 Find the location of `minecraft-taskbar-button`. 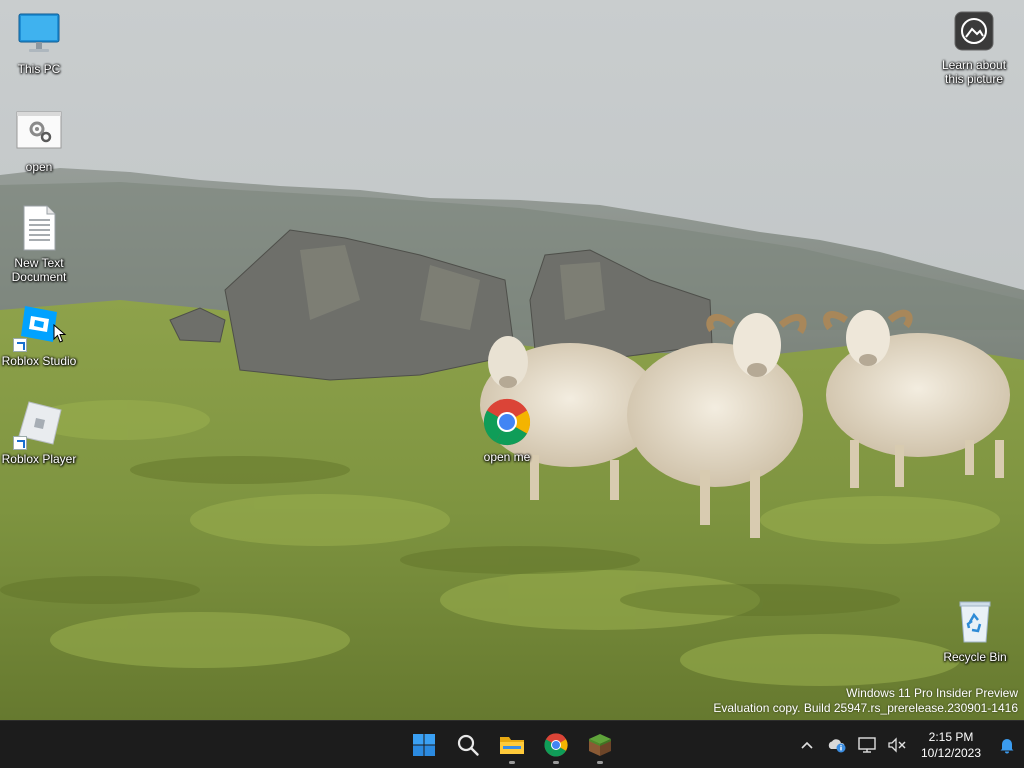

minecraft-taskbar-button is located at coordinates (600, 745).